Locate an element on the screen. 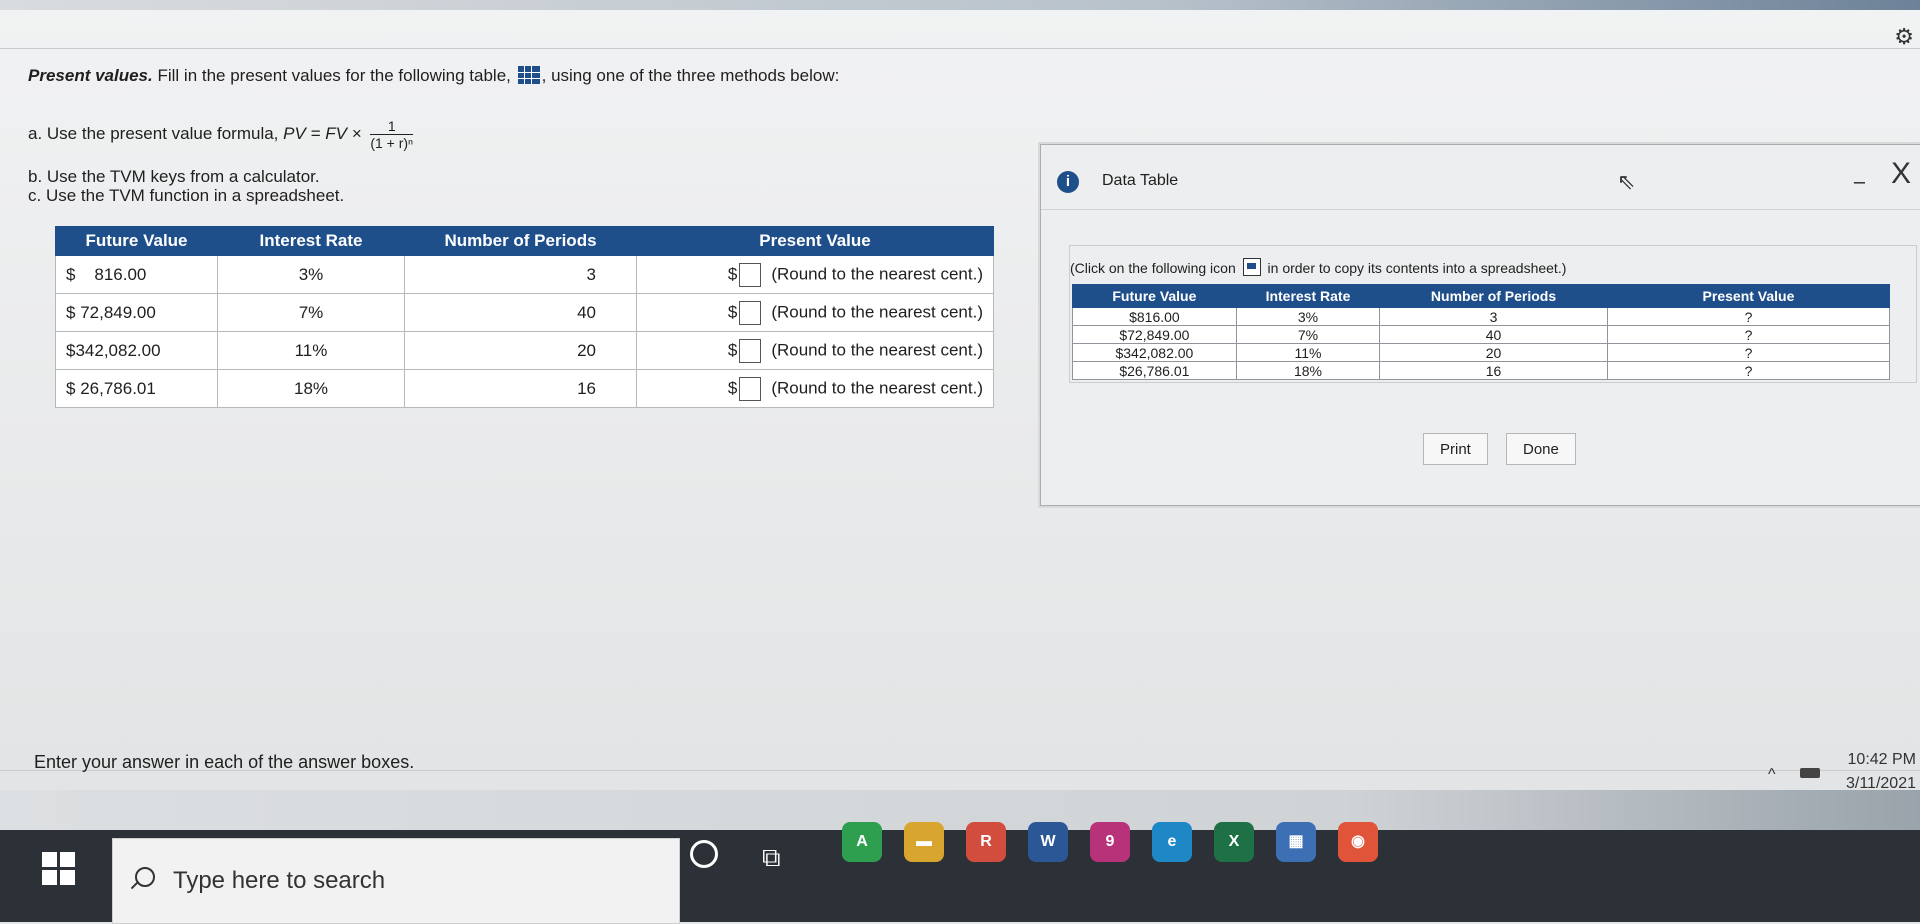  cortana-icon is located at coordinates (704, 854).